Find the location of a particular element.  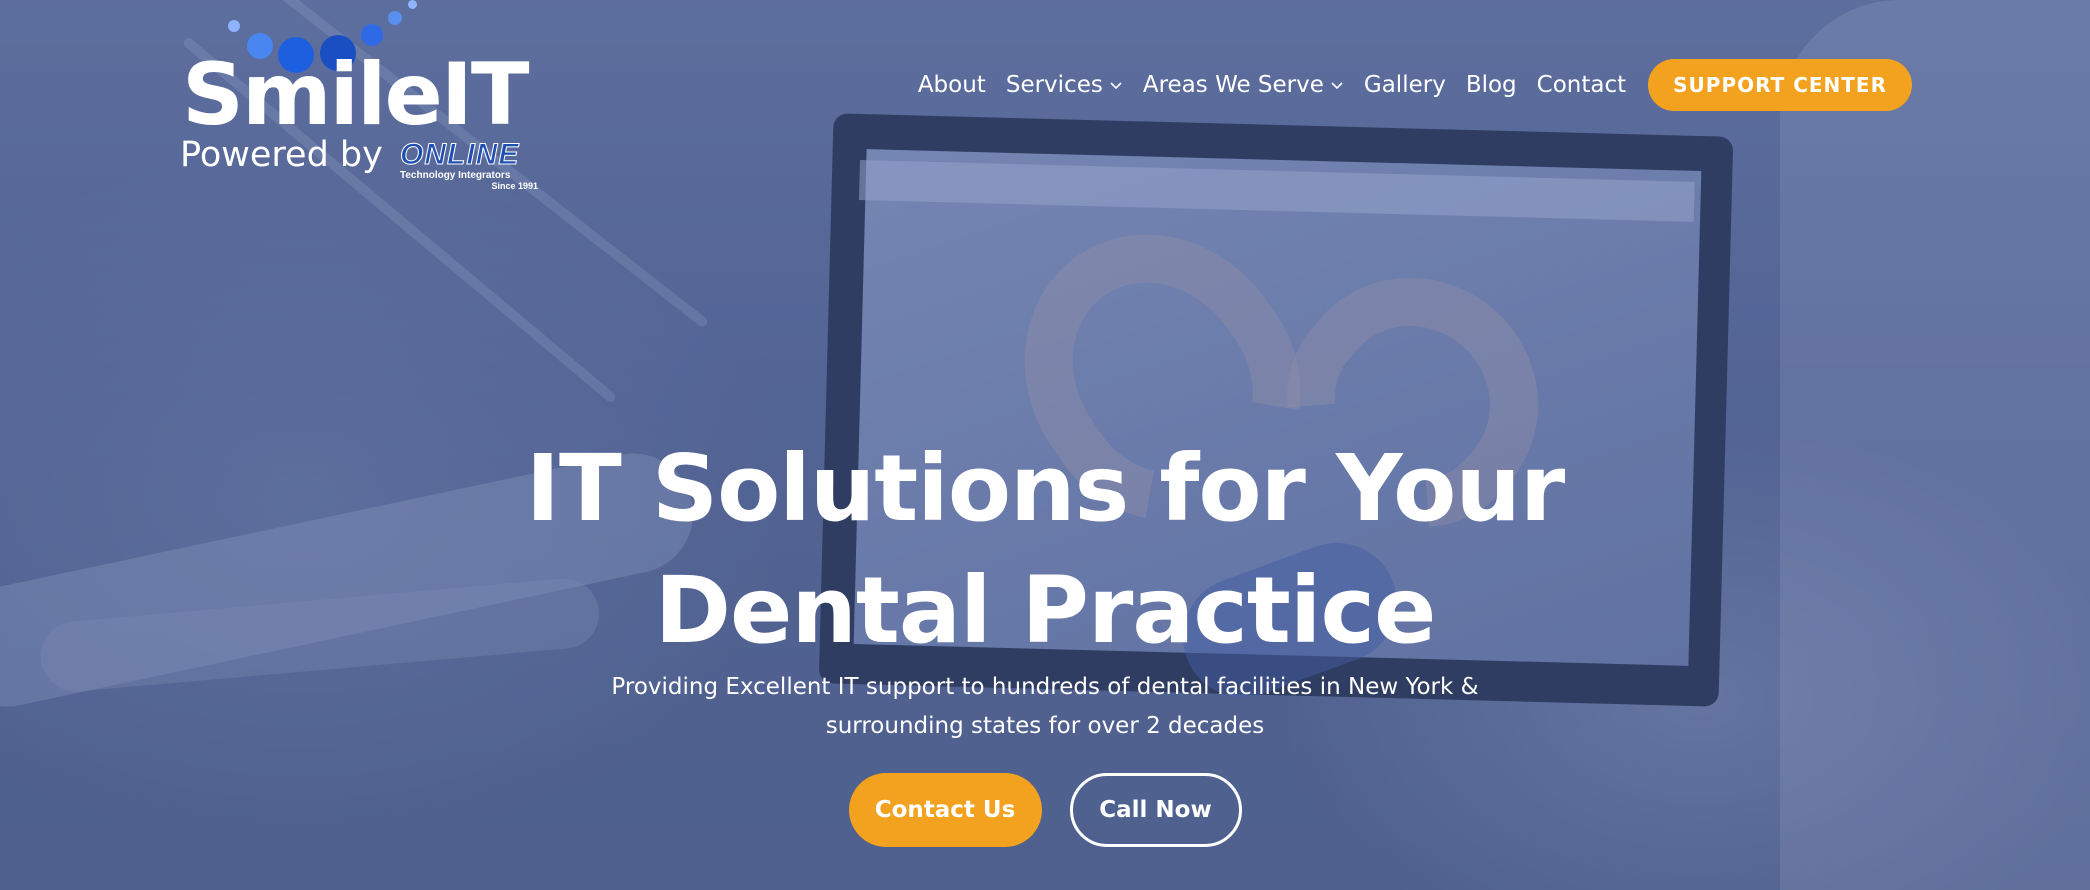

nav-label: Blog is located at coordinates (1491, 85).